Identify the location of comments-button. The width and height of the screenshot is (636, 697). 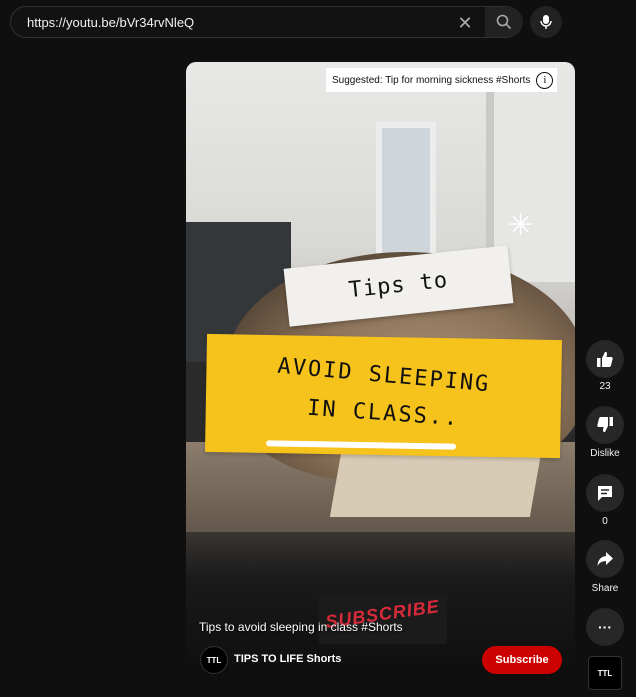
(605, 493).